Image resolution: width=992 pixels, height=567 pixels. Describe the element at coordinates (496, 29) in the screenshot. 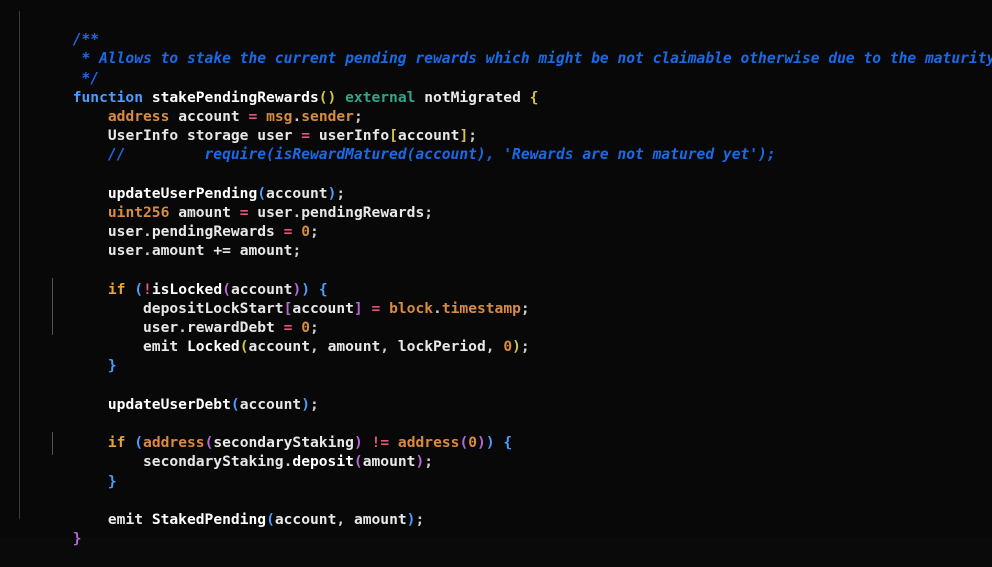

I see `code-line: /**` at that location.